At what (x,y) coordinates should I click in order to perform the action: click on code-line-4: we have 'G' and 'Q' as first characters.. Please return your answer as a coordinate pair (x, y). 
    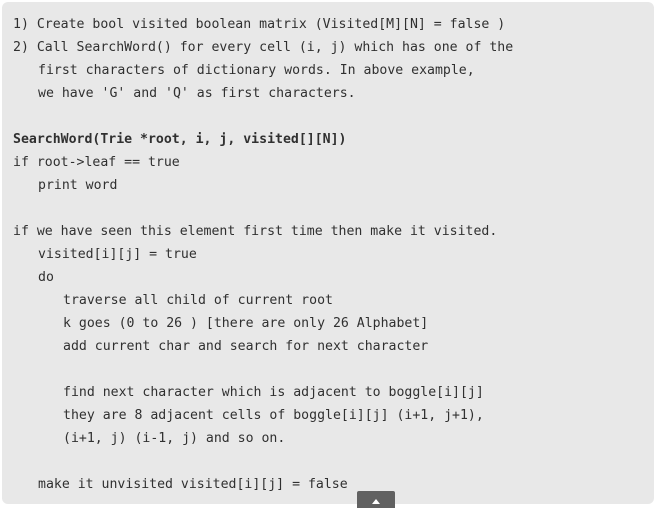
    Looking at the image, I should click on (197, 93).